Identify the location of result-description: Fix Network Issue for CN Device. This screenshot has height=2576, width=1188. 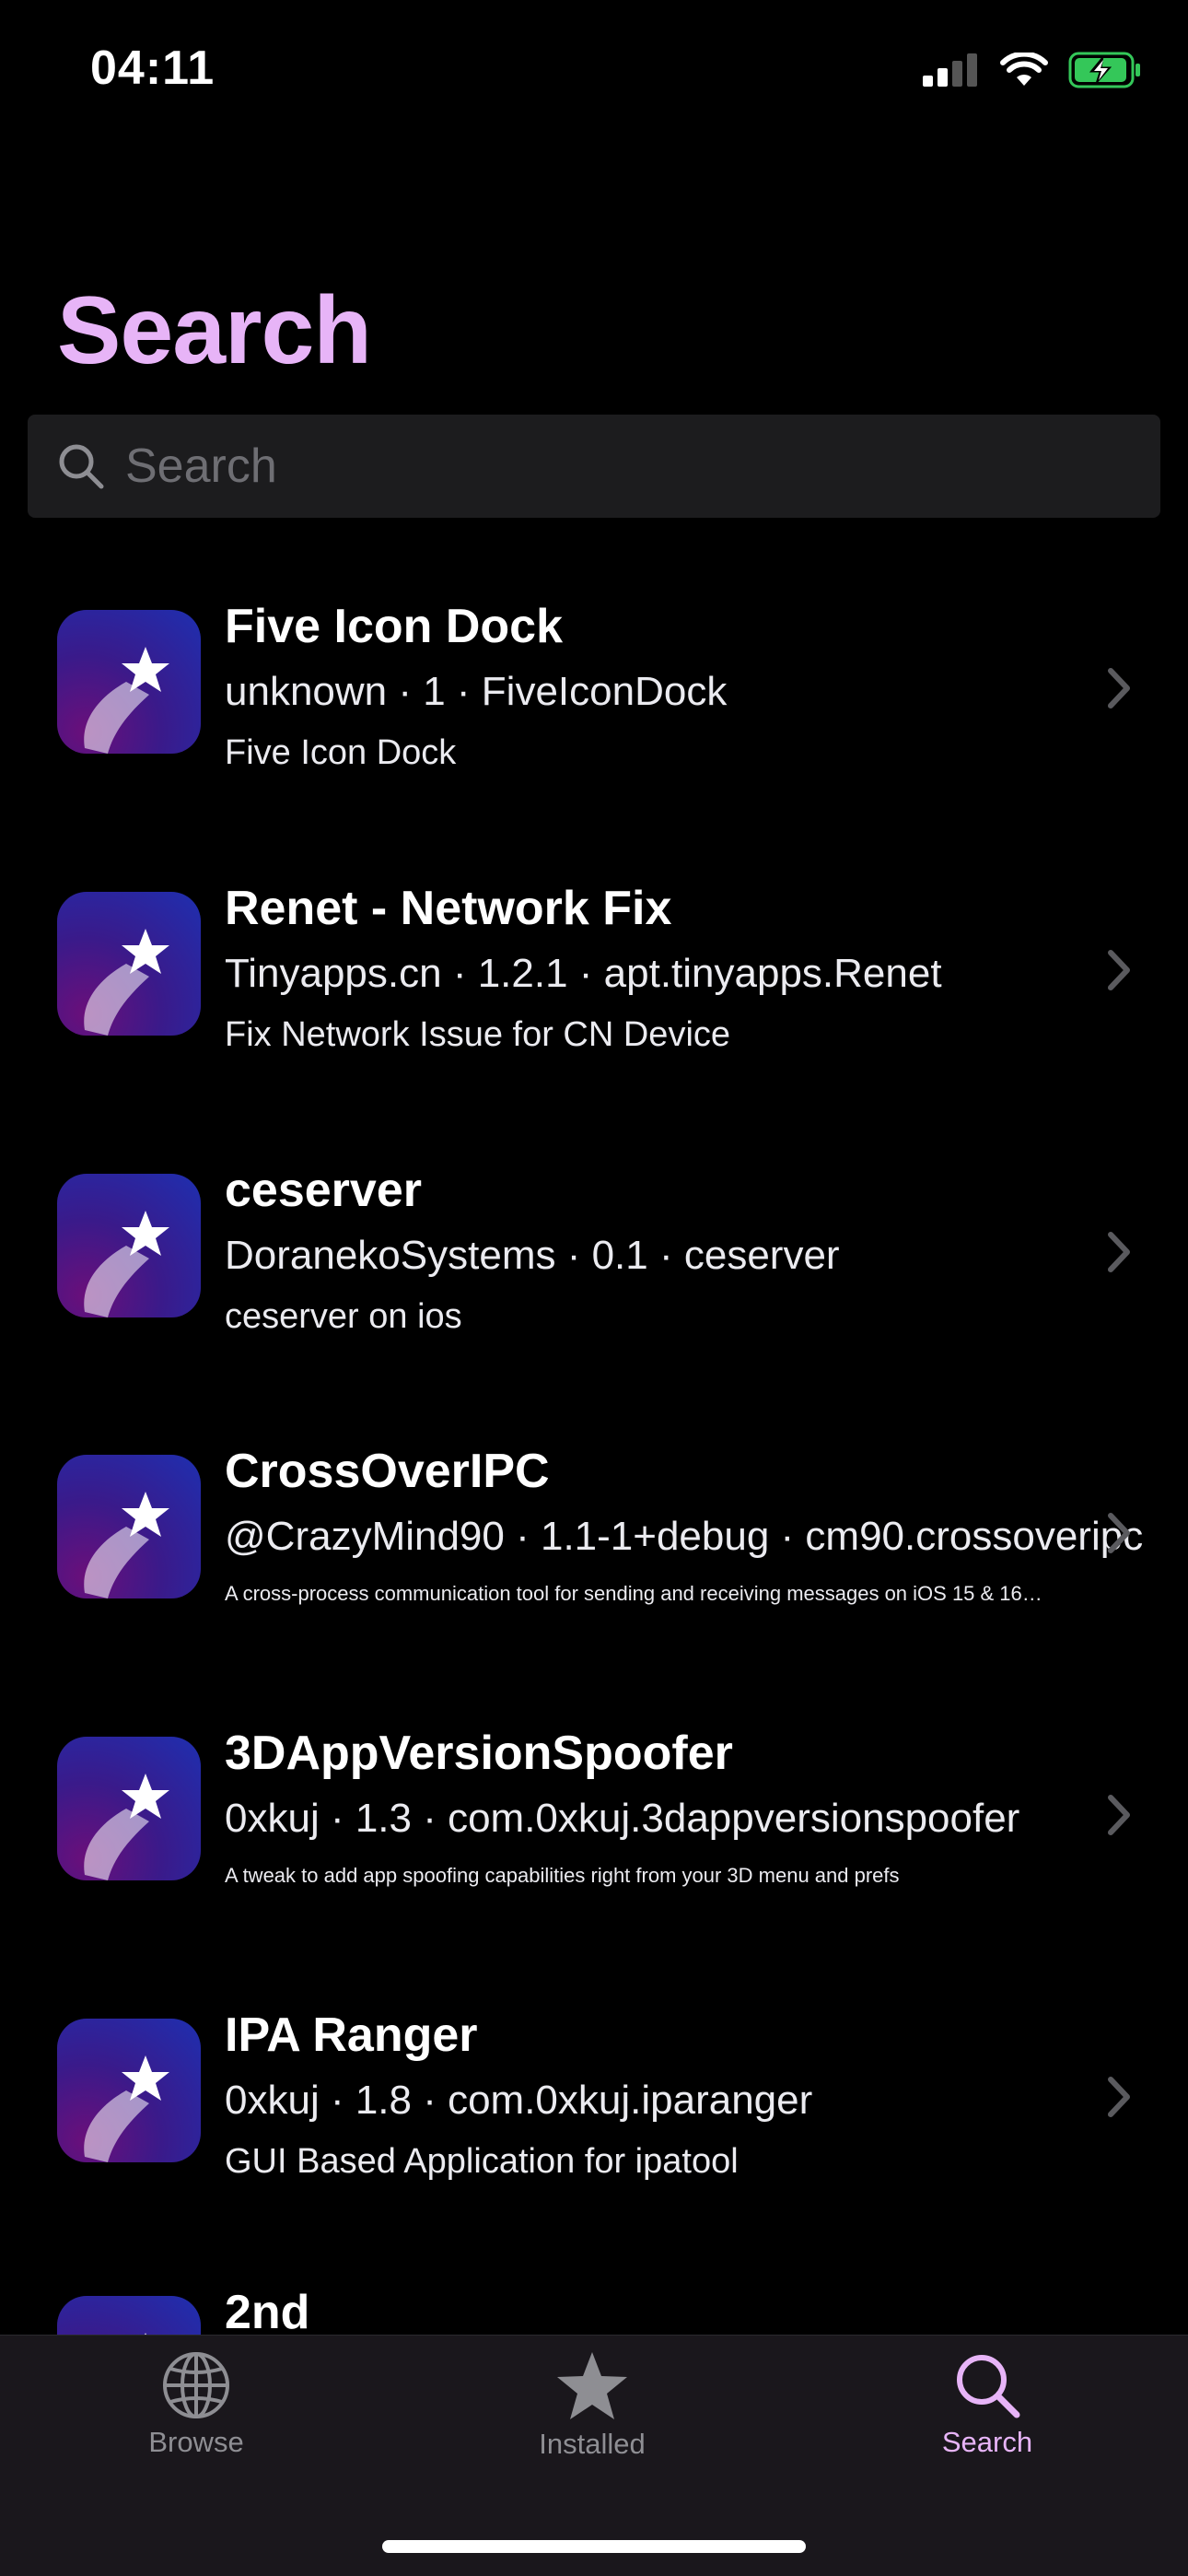
(478, 1034).